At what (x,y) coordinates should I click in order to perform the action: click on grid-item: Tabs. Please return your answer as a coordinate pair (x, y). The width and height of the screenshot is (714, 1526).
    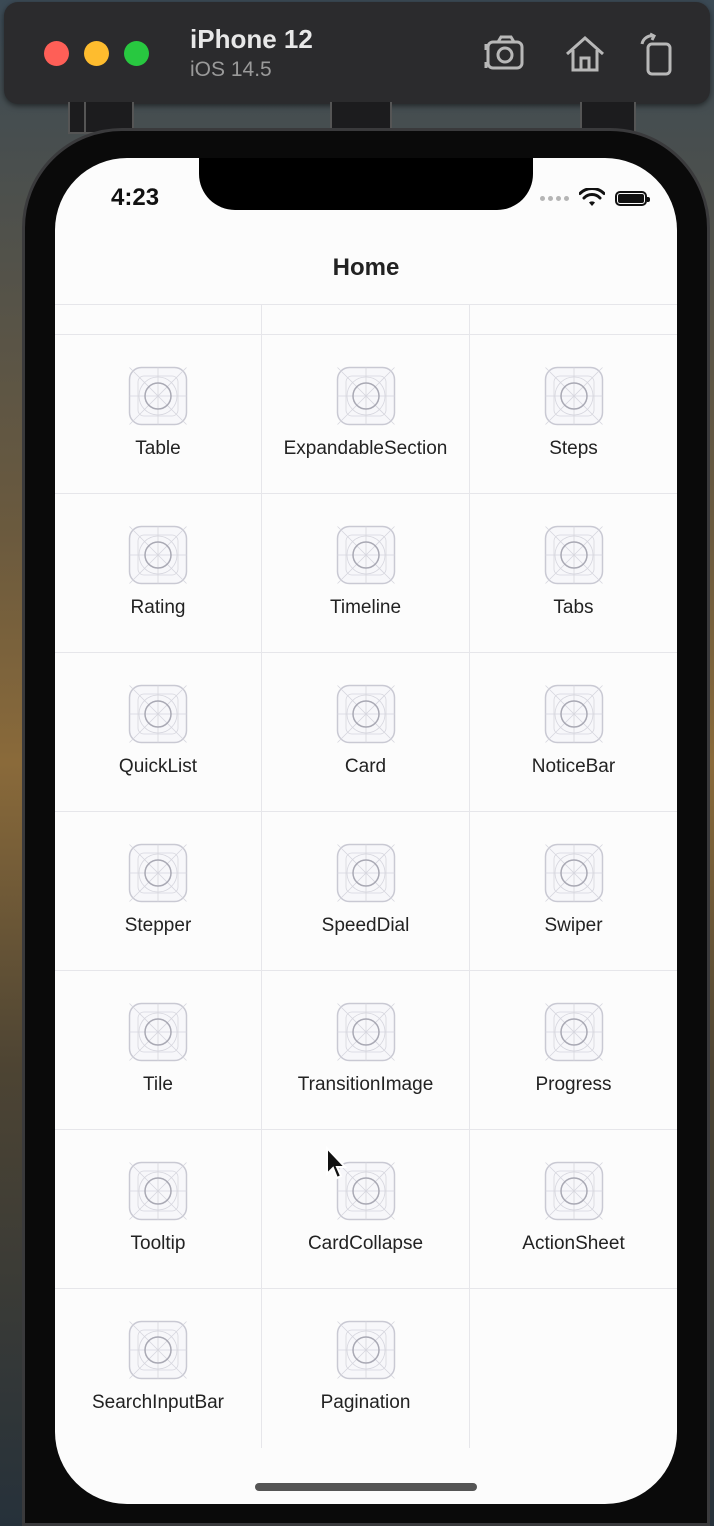
    Looking at the image, I should click on (573, 573).